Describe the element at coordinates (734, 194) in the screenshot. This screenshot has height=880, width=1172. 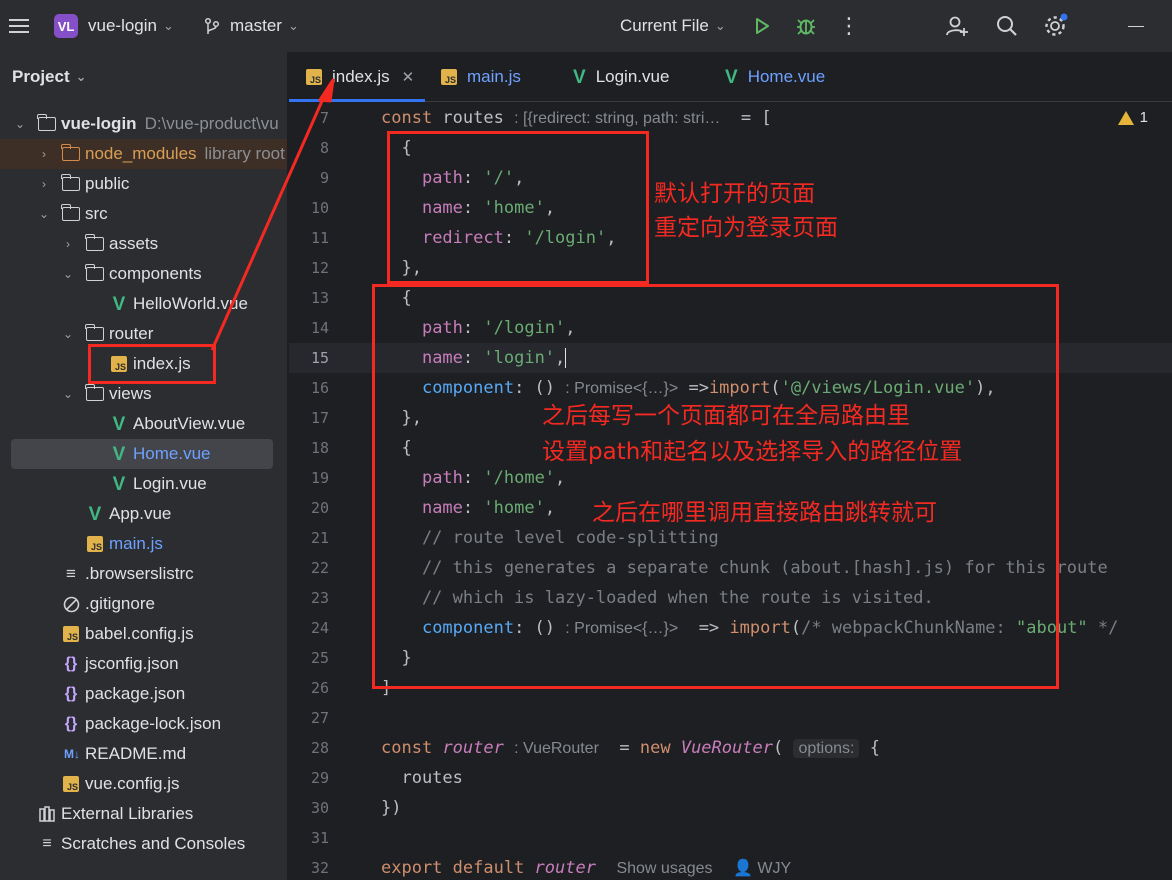
I see `annotation-note-1-line-1: 默认打开的页面` at that location.